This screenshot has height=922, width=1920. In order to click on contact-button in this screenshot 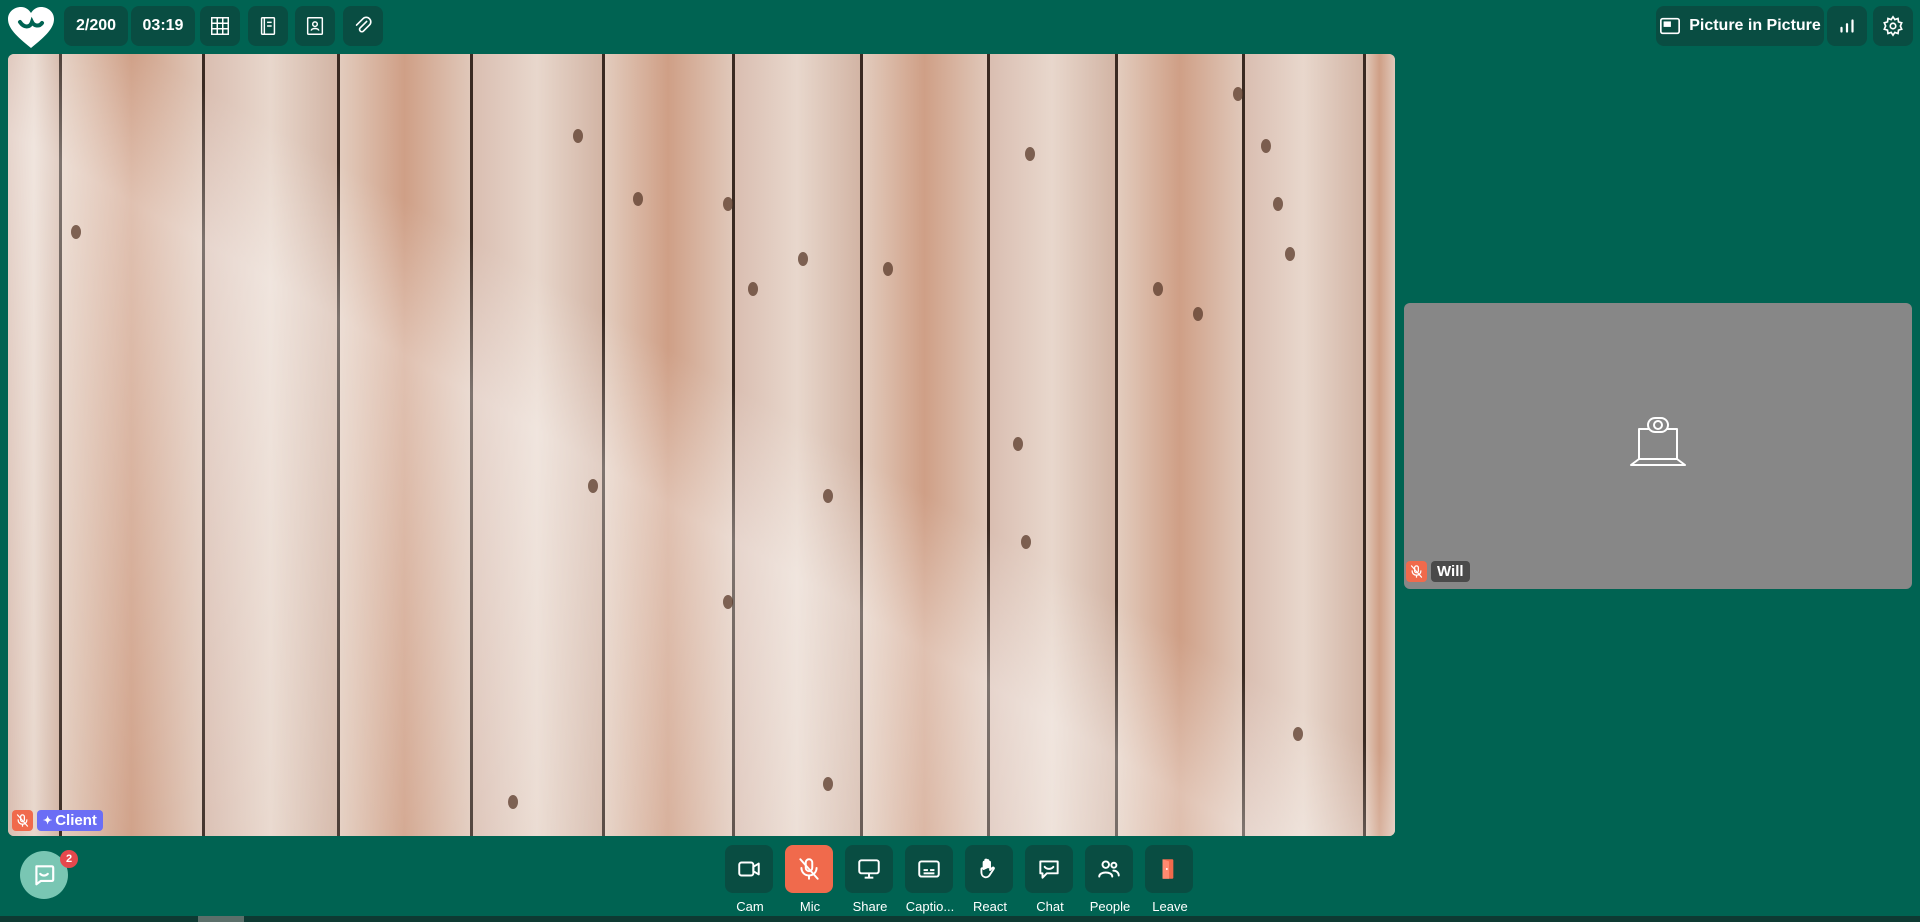, I will do `click(315, 26)`.